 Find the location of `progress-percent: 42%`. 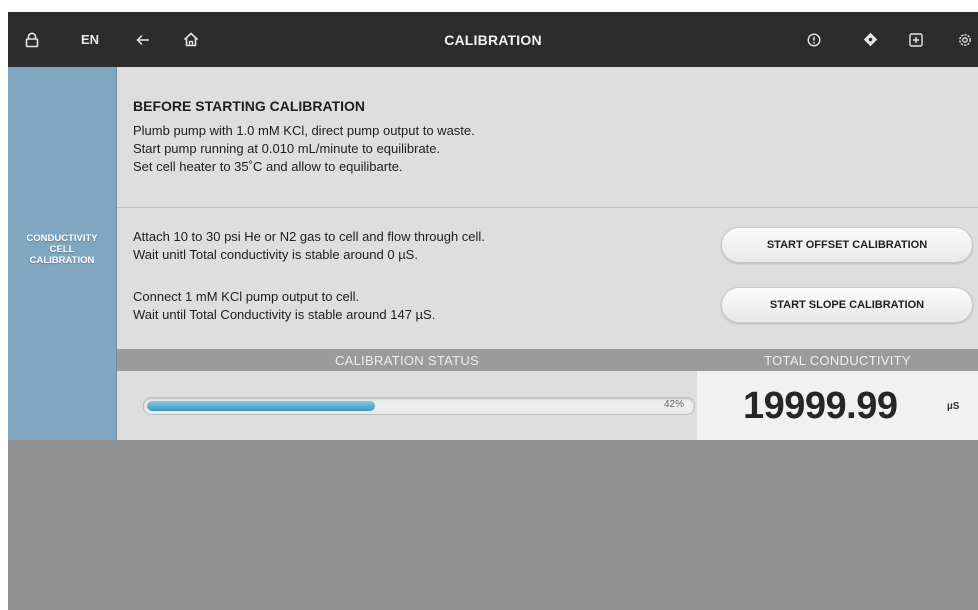

progress-percent: 42% is located at coordinates (673, 404).